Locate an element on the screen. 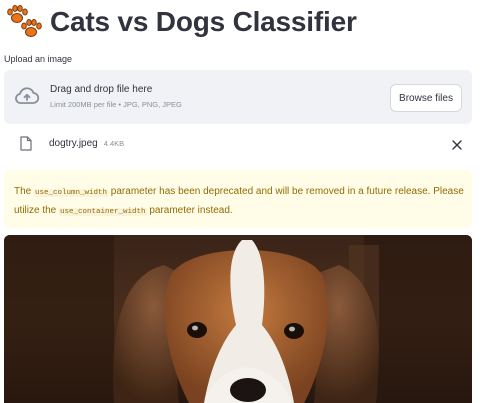 This screenshot has width=497, height=403. code-use-container-width: use_container_width is located at coordinates (103, 212).